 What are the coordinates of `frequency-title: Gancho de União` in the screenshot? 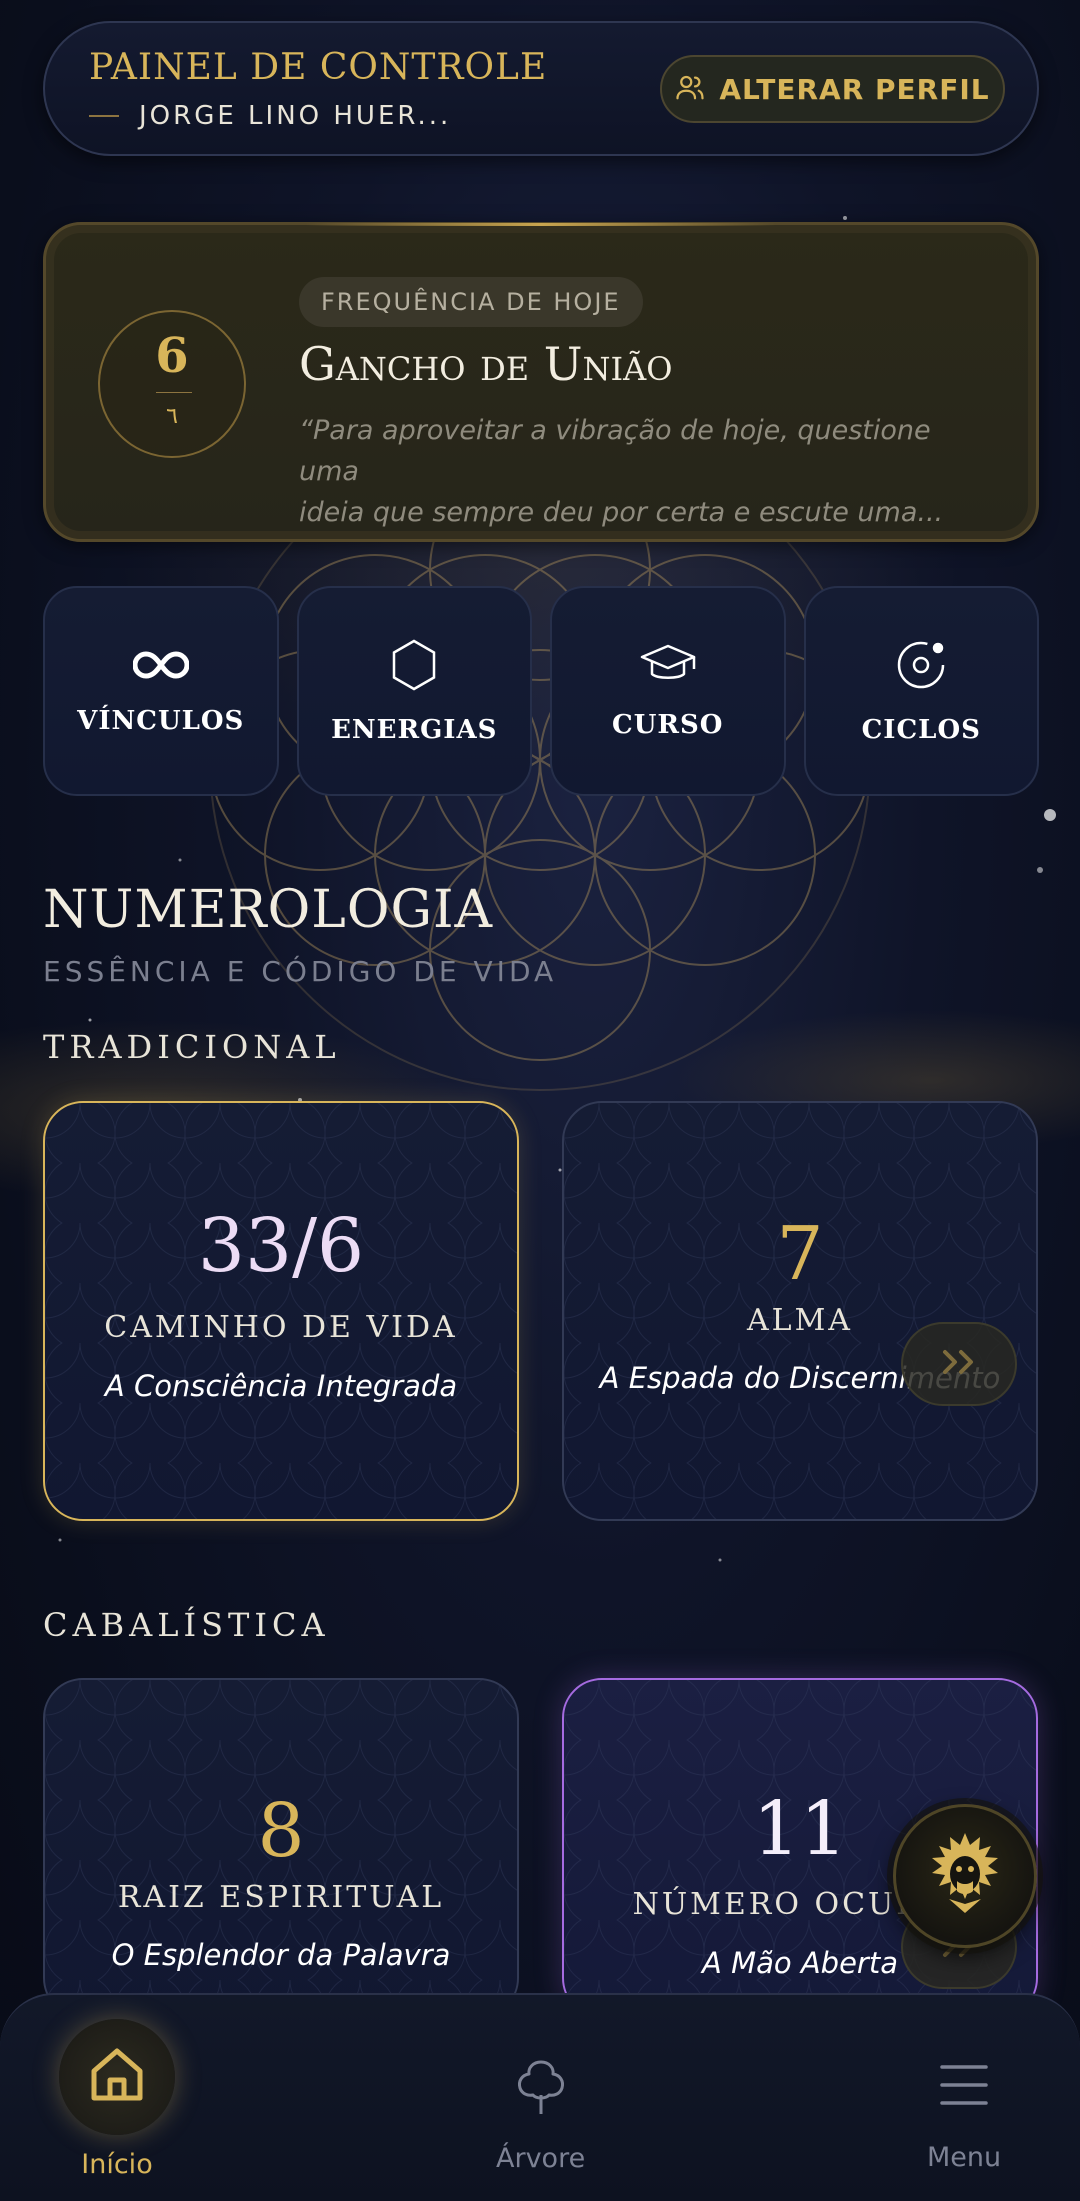 It's located at (486, 364).